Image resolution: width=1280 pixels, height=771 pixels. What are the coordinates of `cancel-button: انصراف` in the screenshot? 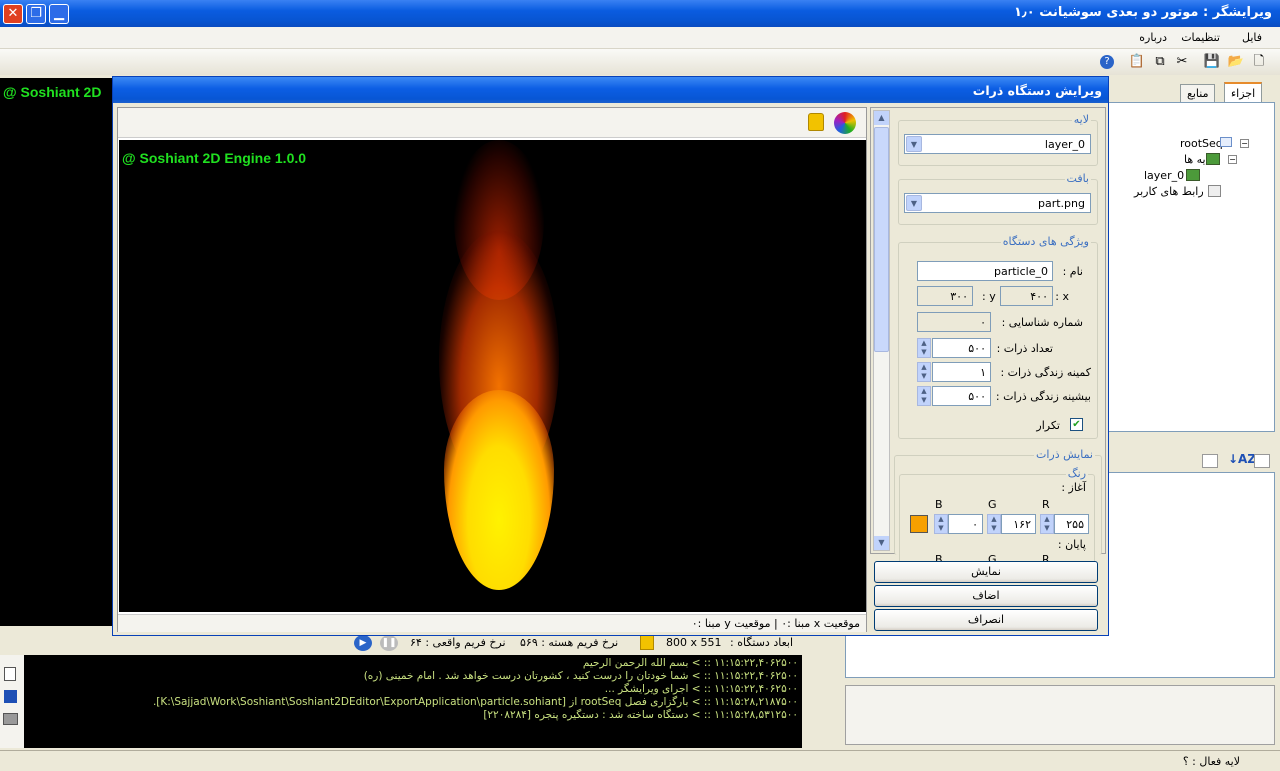 It's located at (986, 620).